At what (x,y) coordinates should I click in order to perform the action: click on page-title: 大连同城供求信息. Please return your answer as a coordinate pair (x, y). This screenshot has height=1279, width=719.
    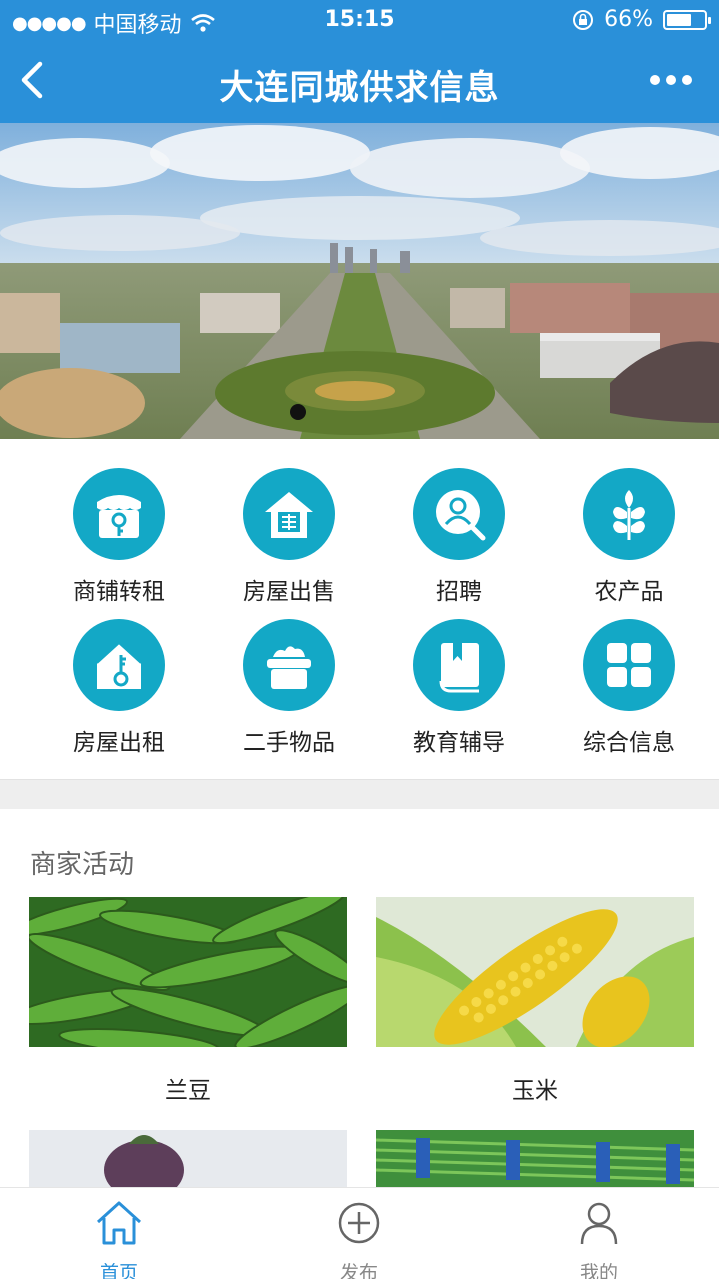
    Looking at the image, I should click on (359, 88).